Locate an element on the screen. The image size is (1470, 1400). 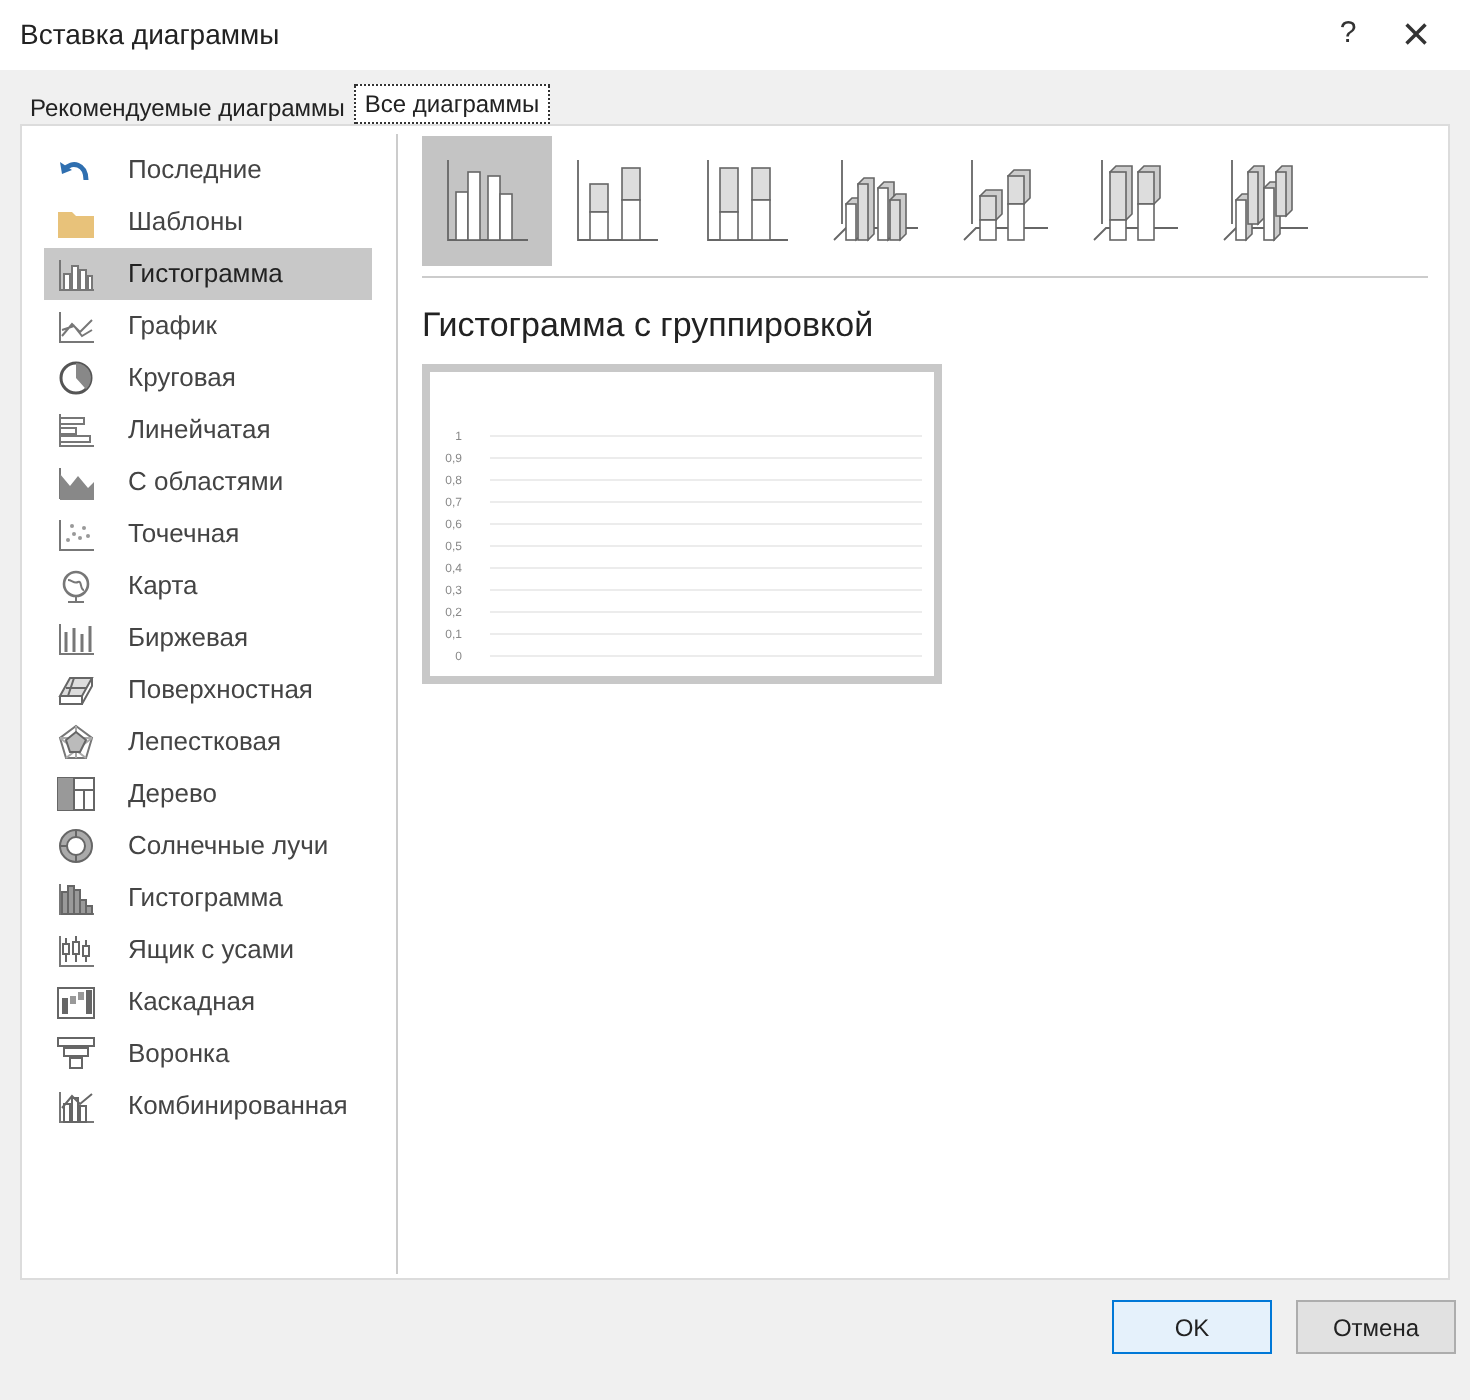
preview-title: Гистограмма с группировкой is located at coordinates (649, 326).